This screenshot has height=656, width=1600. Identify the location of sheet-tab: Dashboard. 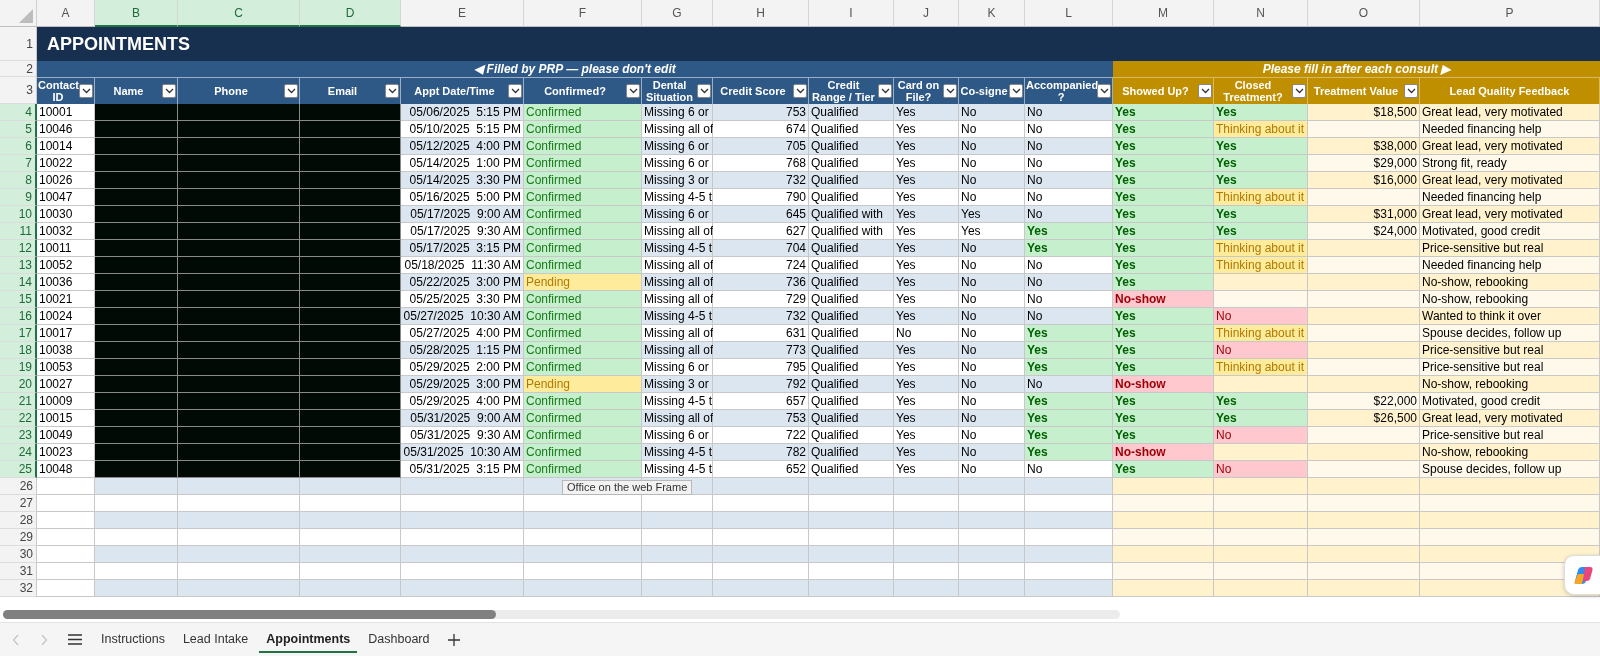
(399, 639).